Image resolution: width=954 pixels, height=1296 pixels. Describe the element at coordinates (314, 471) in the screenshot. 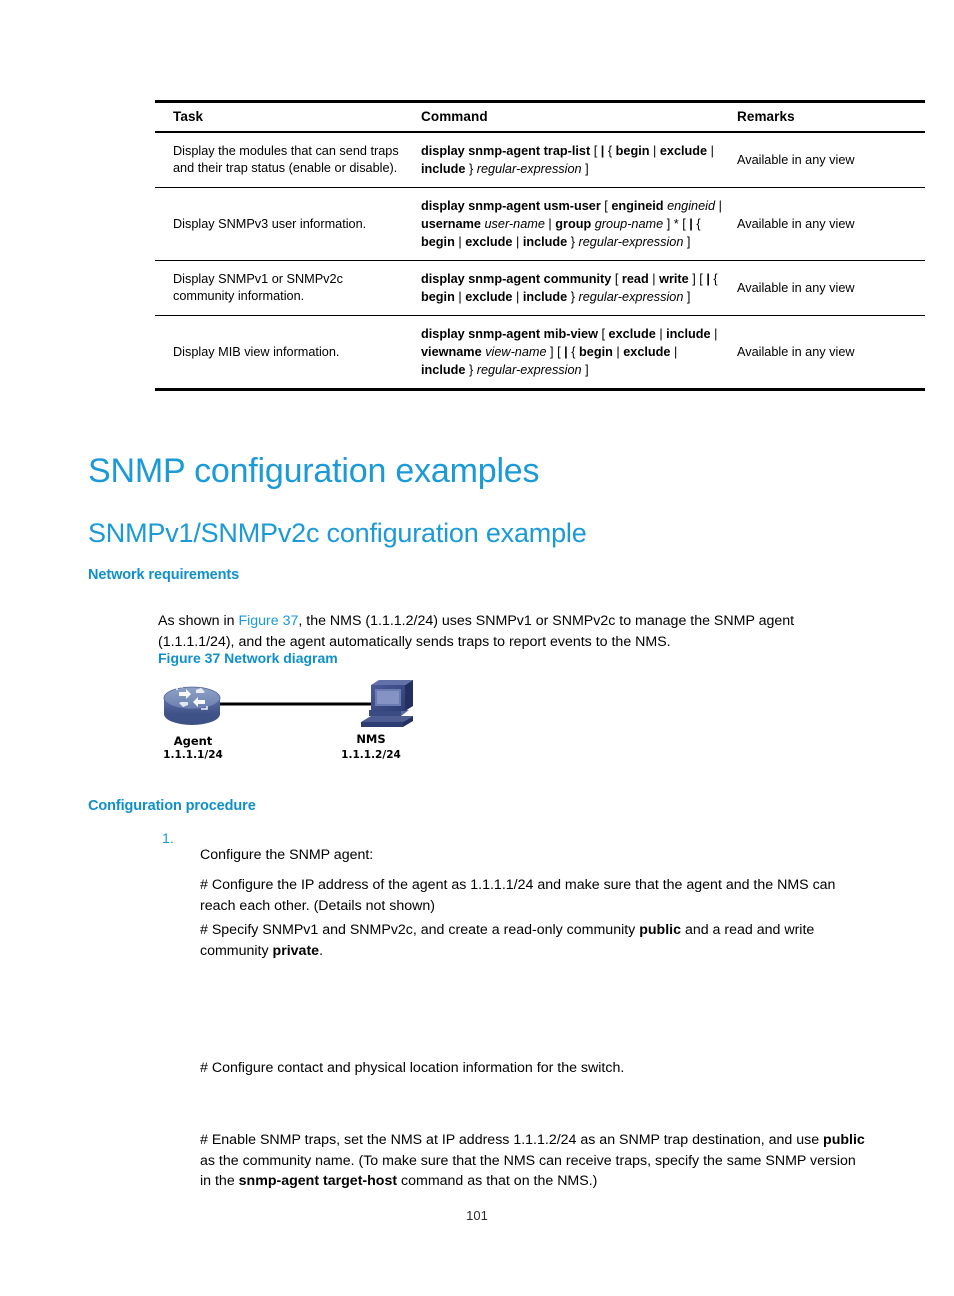

I see `section-heading-level1: SNMP configuration examples` at that location.